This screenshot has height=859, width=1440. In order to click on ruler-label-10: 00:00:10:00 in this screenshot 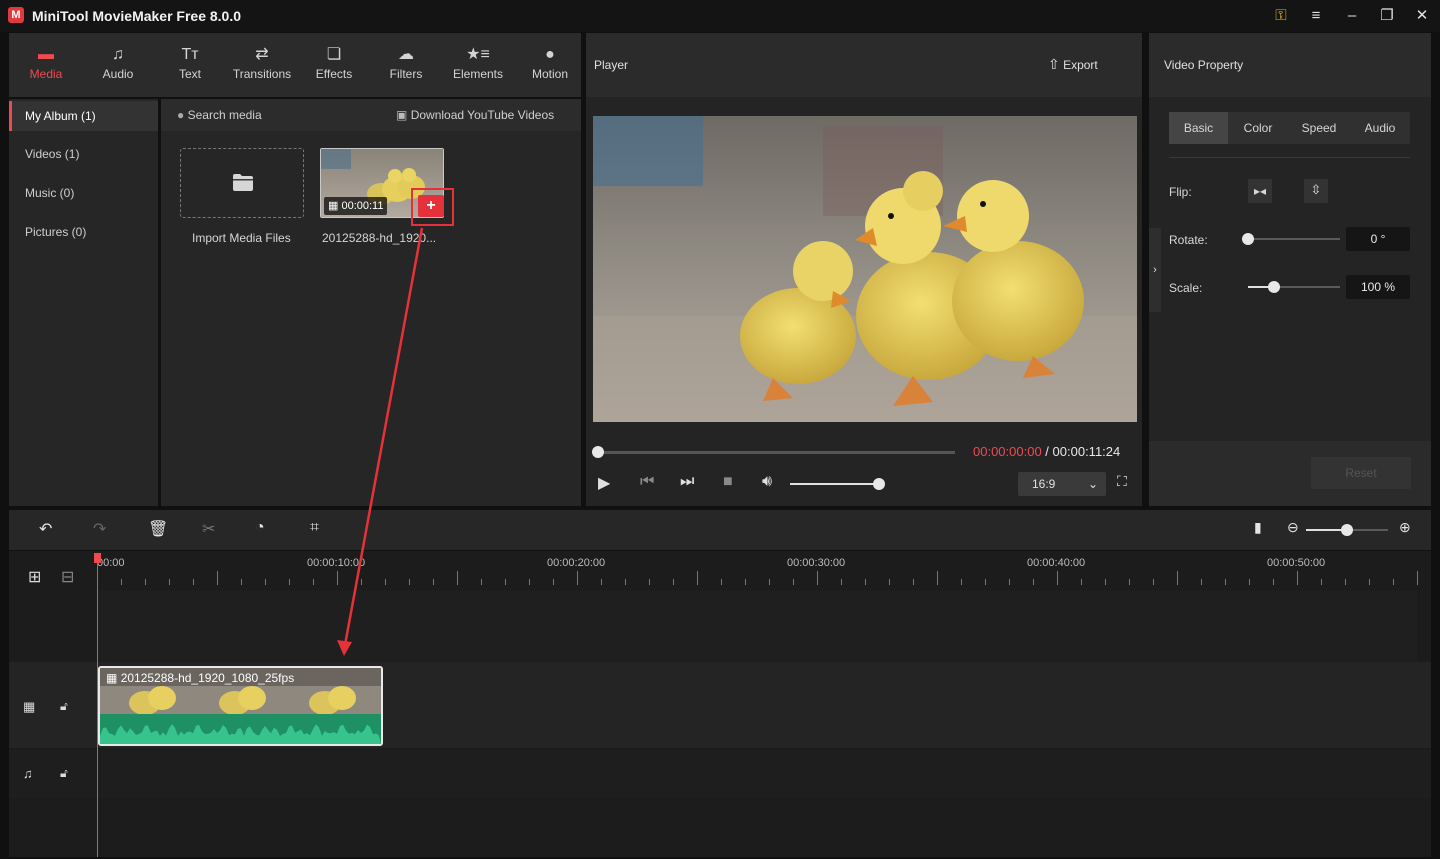, I will do `click(336, 563)`.